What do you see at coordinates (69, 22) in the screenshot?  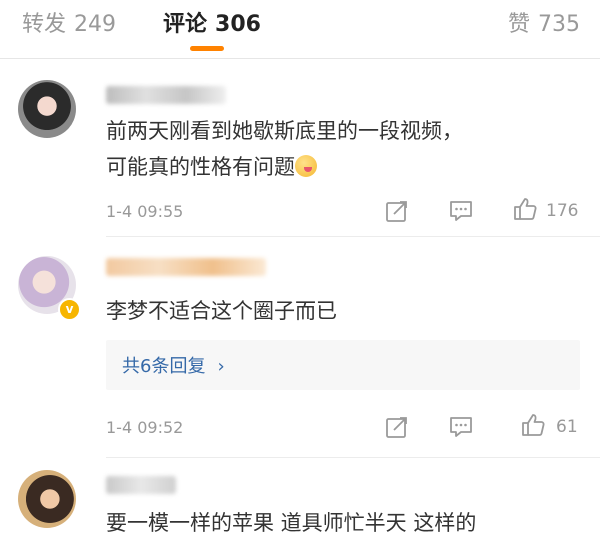 I see `tab-repost: 转发 249` at bounding box center [69, 22].